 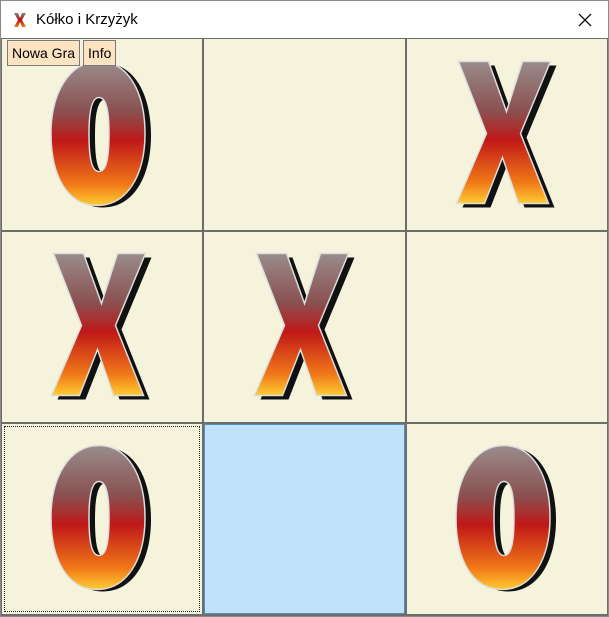 I want to click on window-title: Kółko i Krzyżyk, so click(x=87, y=19).